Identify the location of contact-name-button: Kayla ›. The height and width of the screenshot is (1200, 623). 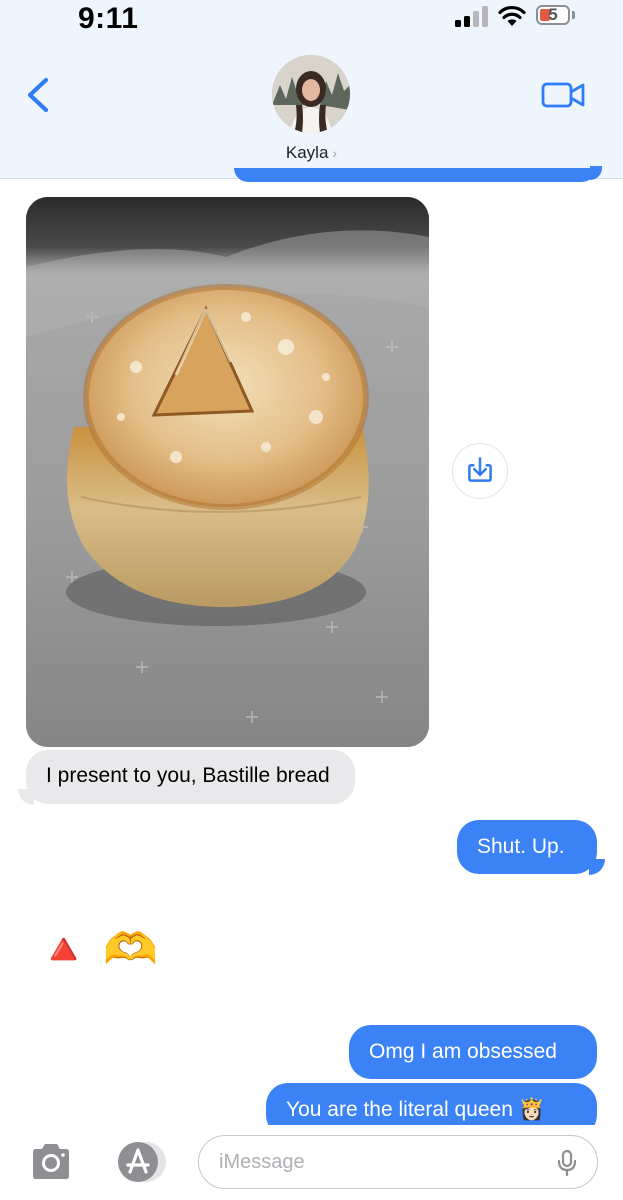
(311, 153).